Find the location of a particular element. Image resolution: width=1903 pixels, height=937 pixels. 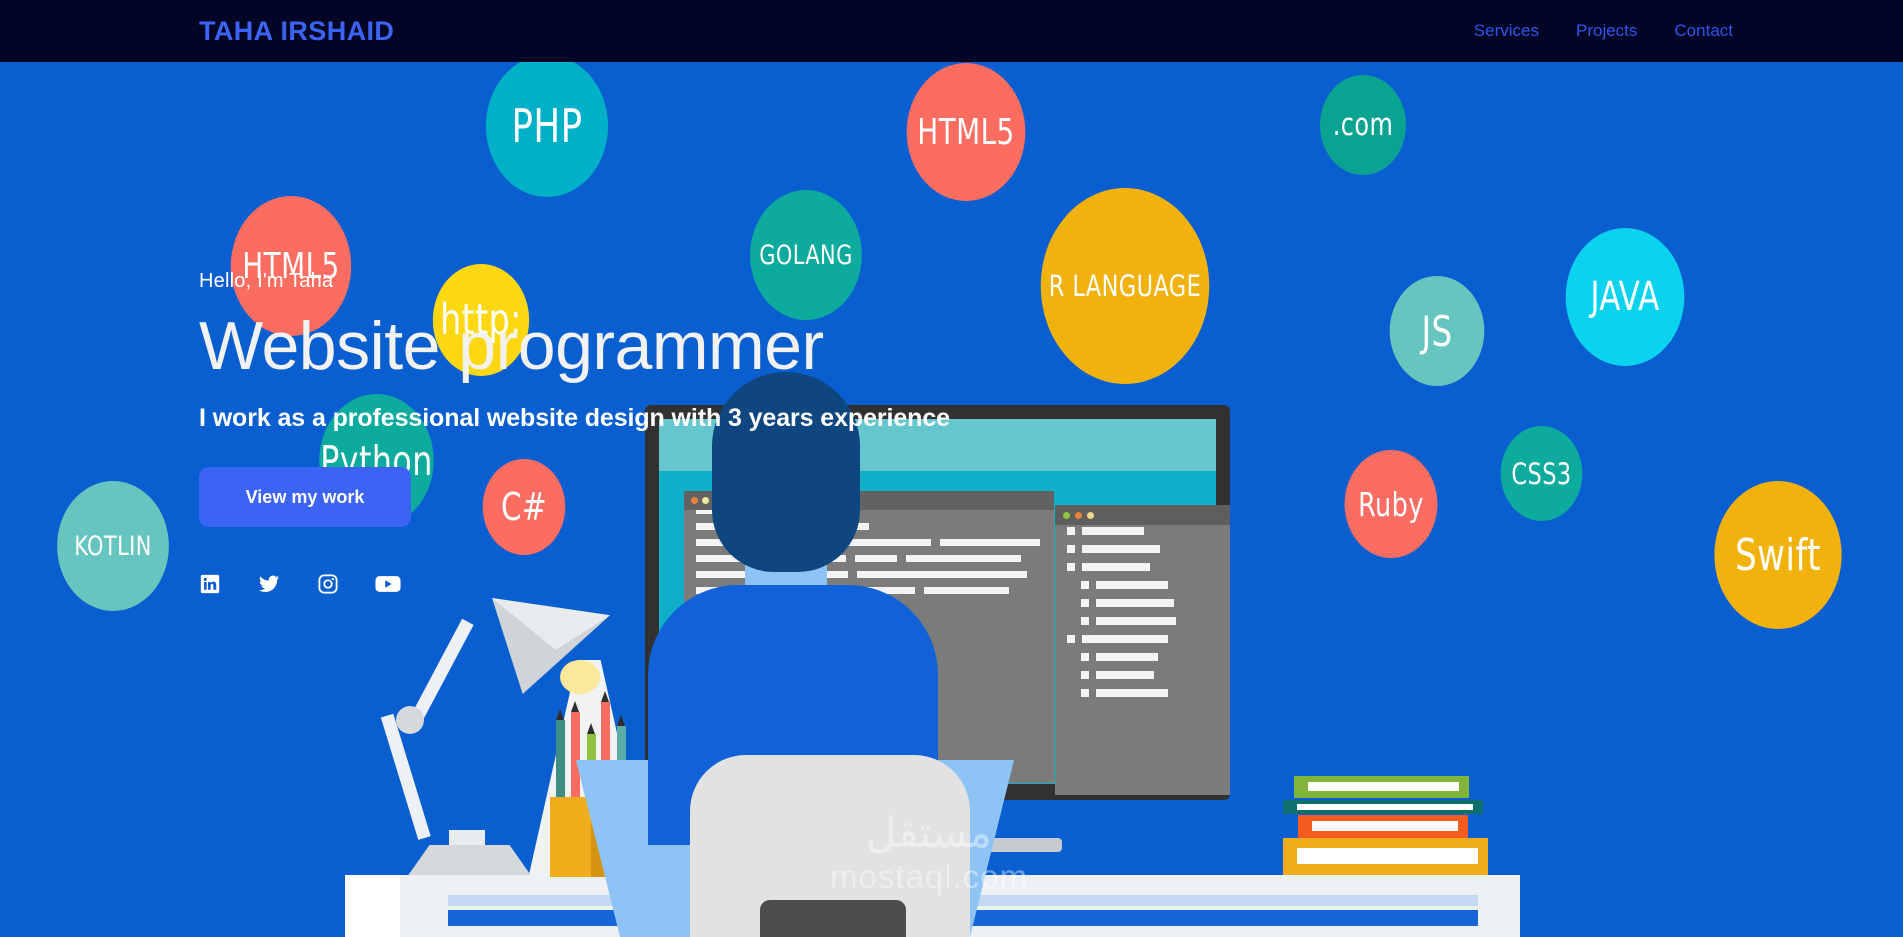

pencil-body is located at coordinates (560, 764).